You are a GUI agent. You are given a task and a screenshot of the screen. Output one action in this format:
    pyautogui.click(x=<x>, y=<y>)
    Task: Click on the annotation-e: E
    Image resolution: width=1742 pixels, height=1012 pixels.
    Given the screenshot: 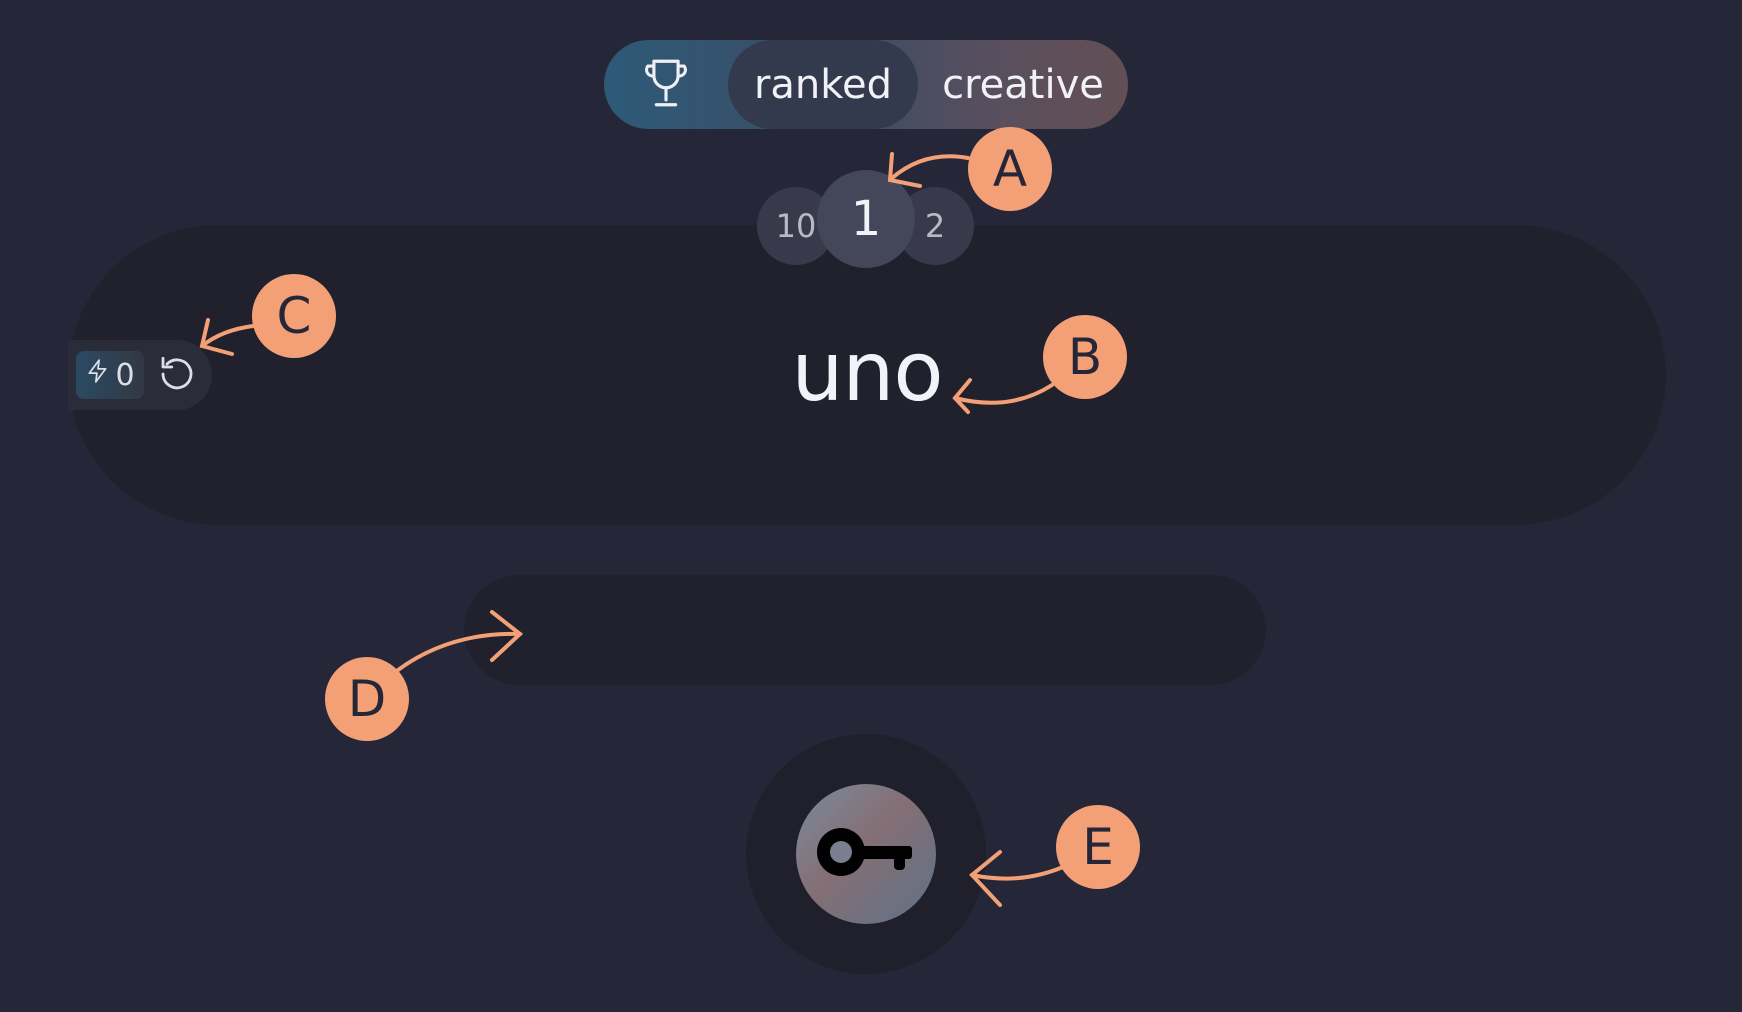 What is the action you would take?
    pyautogui.click(x=1098, y=847)
    